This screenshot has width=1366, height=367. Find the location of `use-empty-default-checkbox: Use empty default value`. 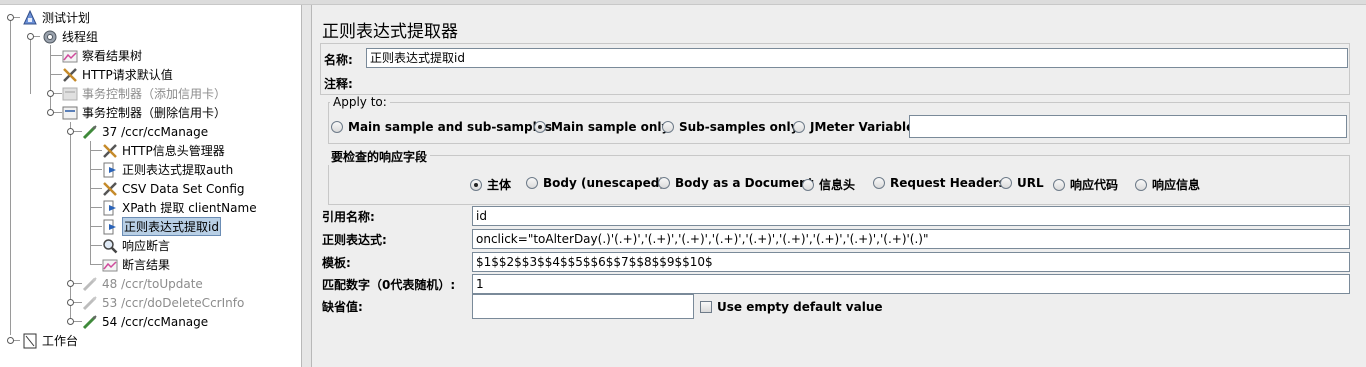

use-empty-default-checkbox: Use empty default value is located at coordinates (791, 307).